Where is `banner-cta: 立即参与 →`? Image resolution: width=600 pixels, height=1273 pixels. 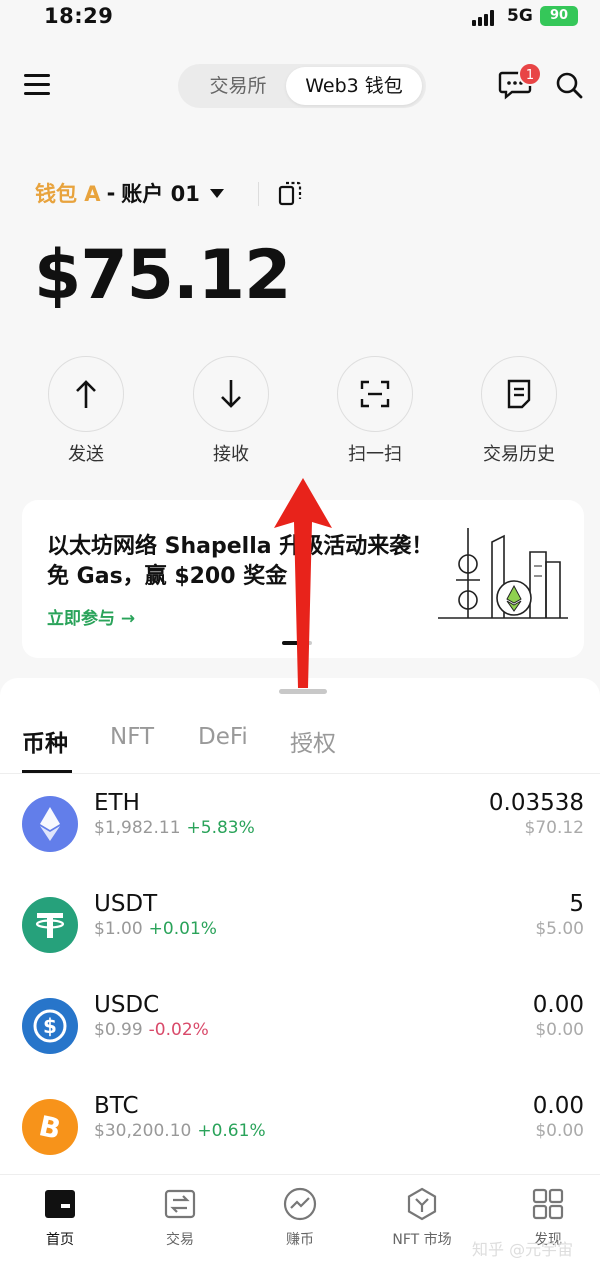 banner-cta: 立即参与 → is located at coordinates (91, 616).